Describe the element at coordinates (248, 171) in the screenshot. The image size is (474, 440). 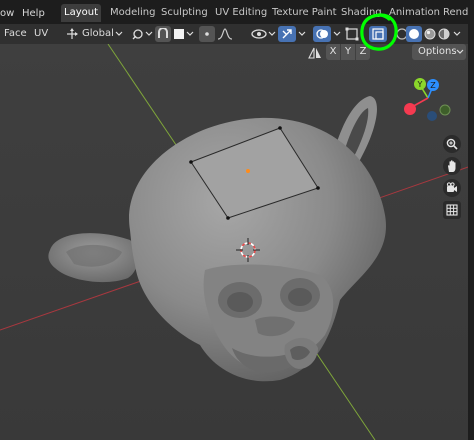
I see `face-center-dot` at that location.